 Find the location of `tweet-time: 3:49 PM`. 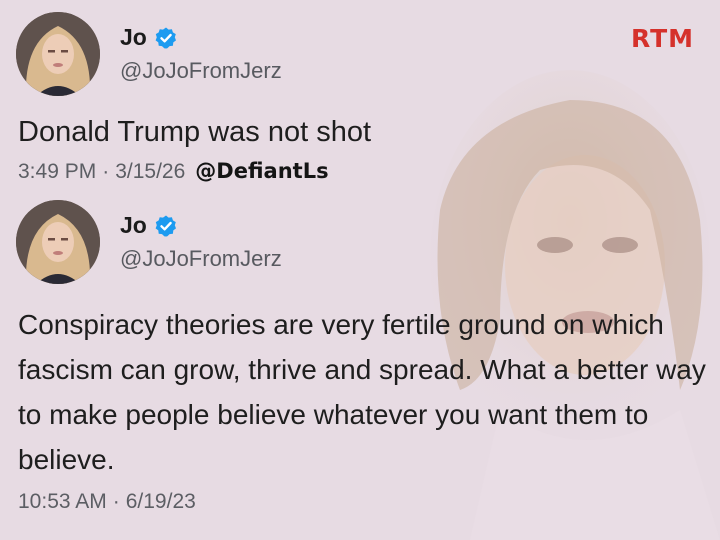

tweet-time: 3:49 PM is located at coordinates (57, 172).